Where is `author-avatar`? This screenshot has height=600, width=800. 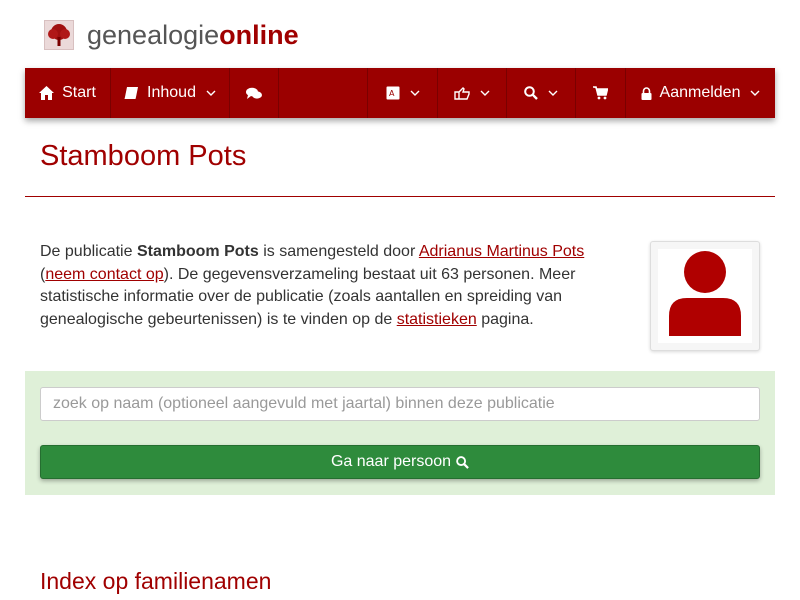 author-avatar is located at coordinates (705, 296).